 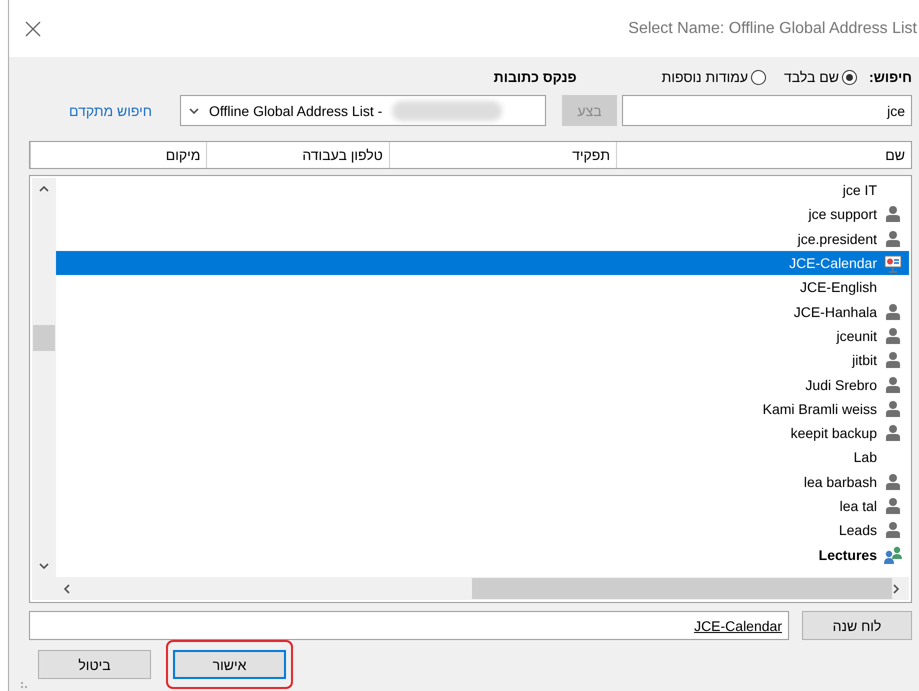 What do you see at coordinates (482, 214) in the screenshot?
I see `list-row: jce support` at bounding box center [482, 214].